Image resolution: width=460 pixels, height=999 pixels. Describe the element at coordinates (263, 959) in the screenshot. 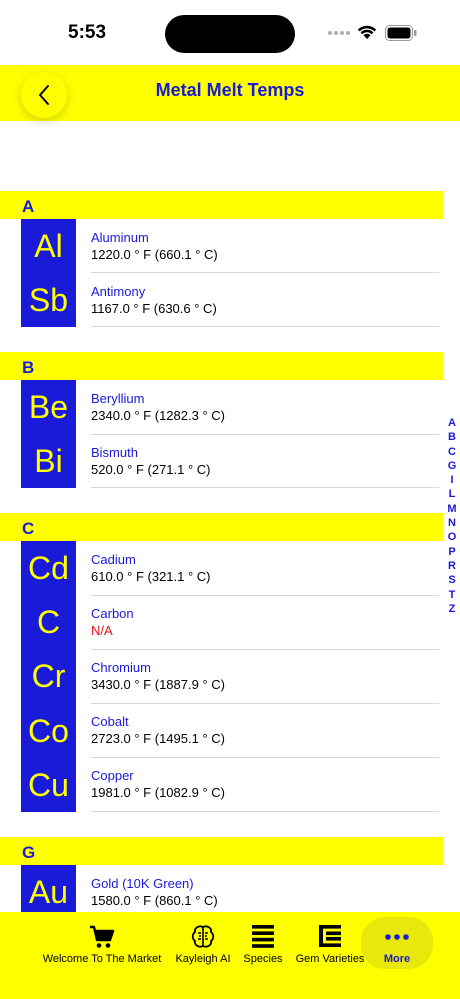

I see `tab-label: Species` at that location.